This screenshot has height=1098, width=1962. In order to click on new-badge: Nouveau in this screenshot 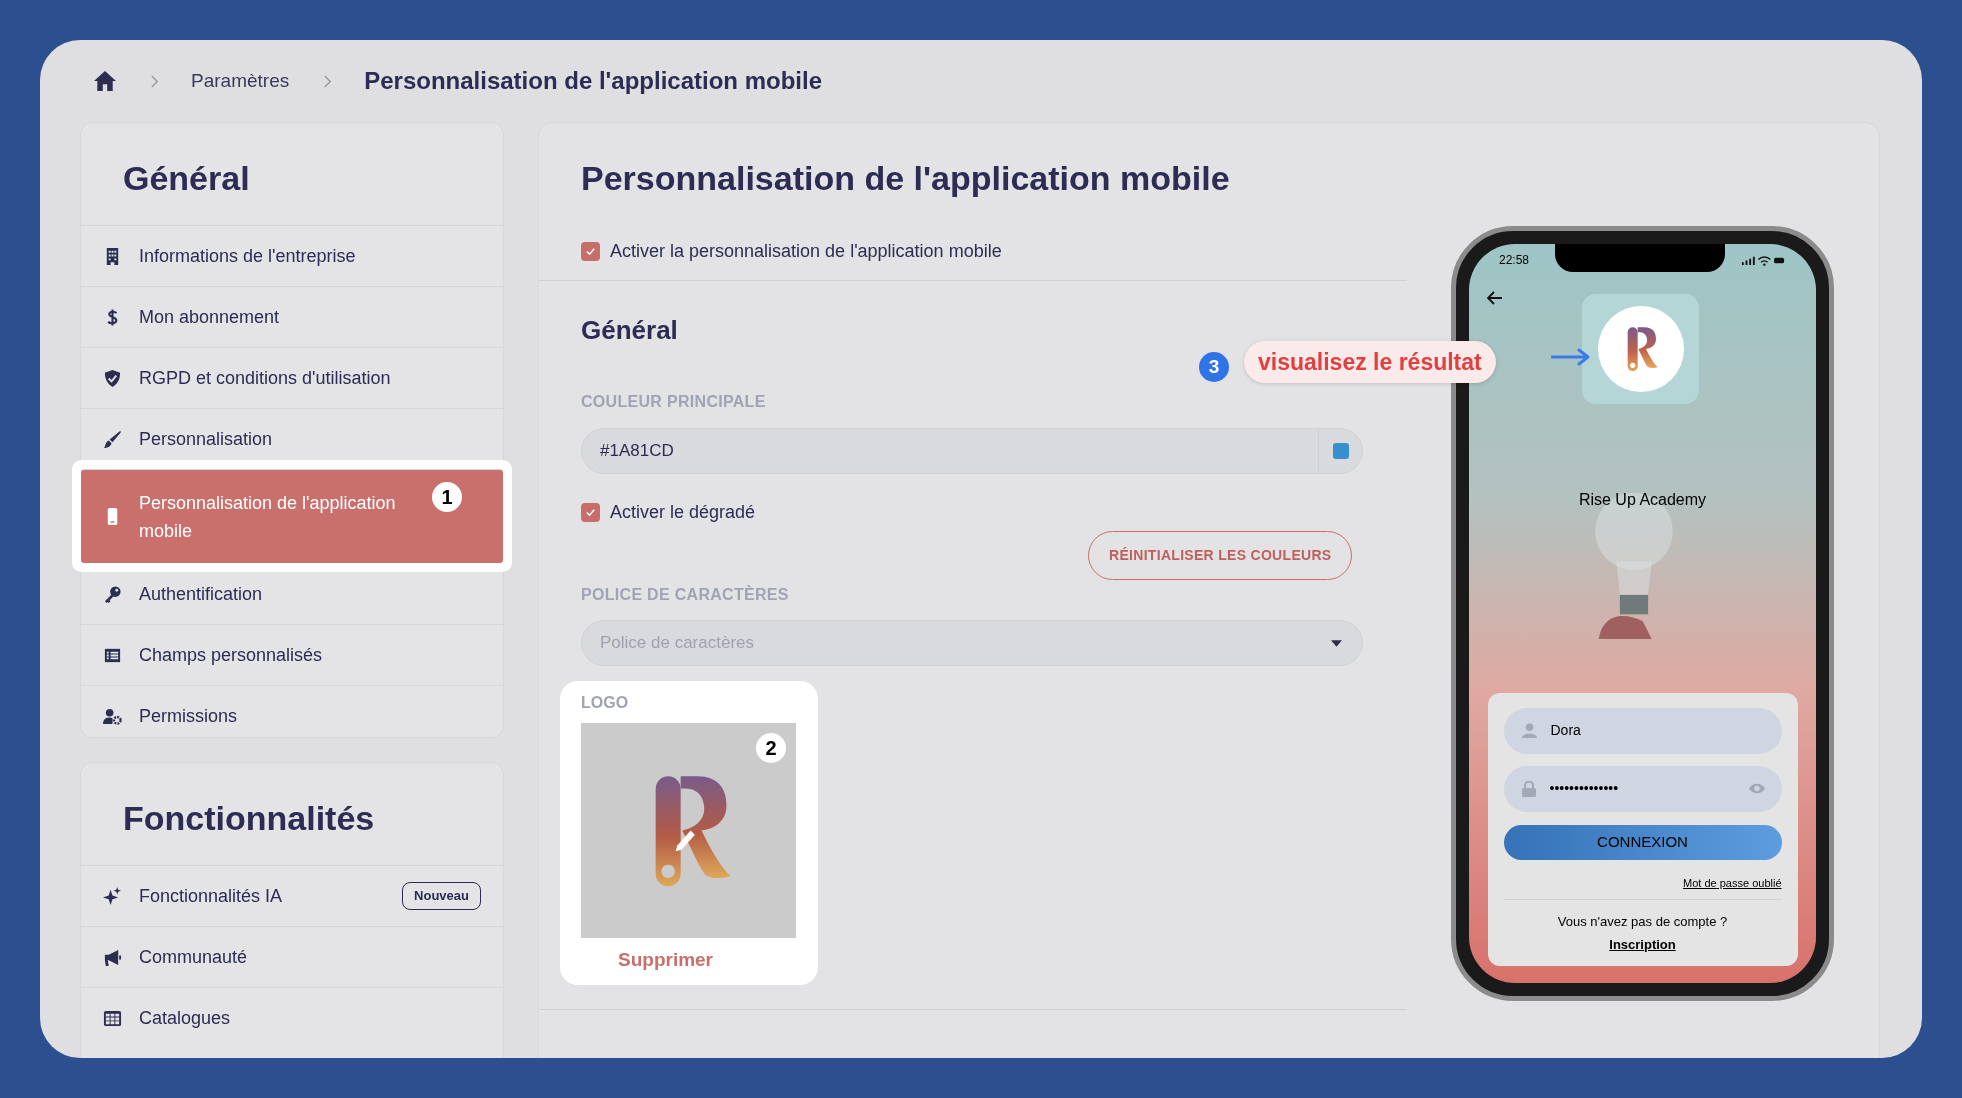, I will do `click(441, 896)`.